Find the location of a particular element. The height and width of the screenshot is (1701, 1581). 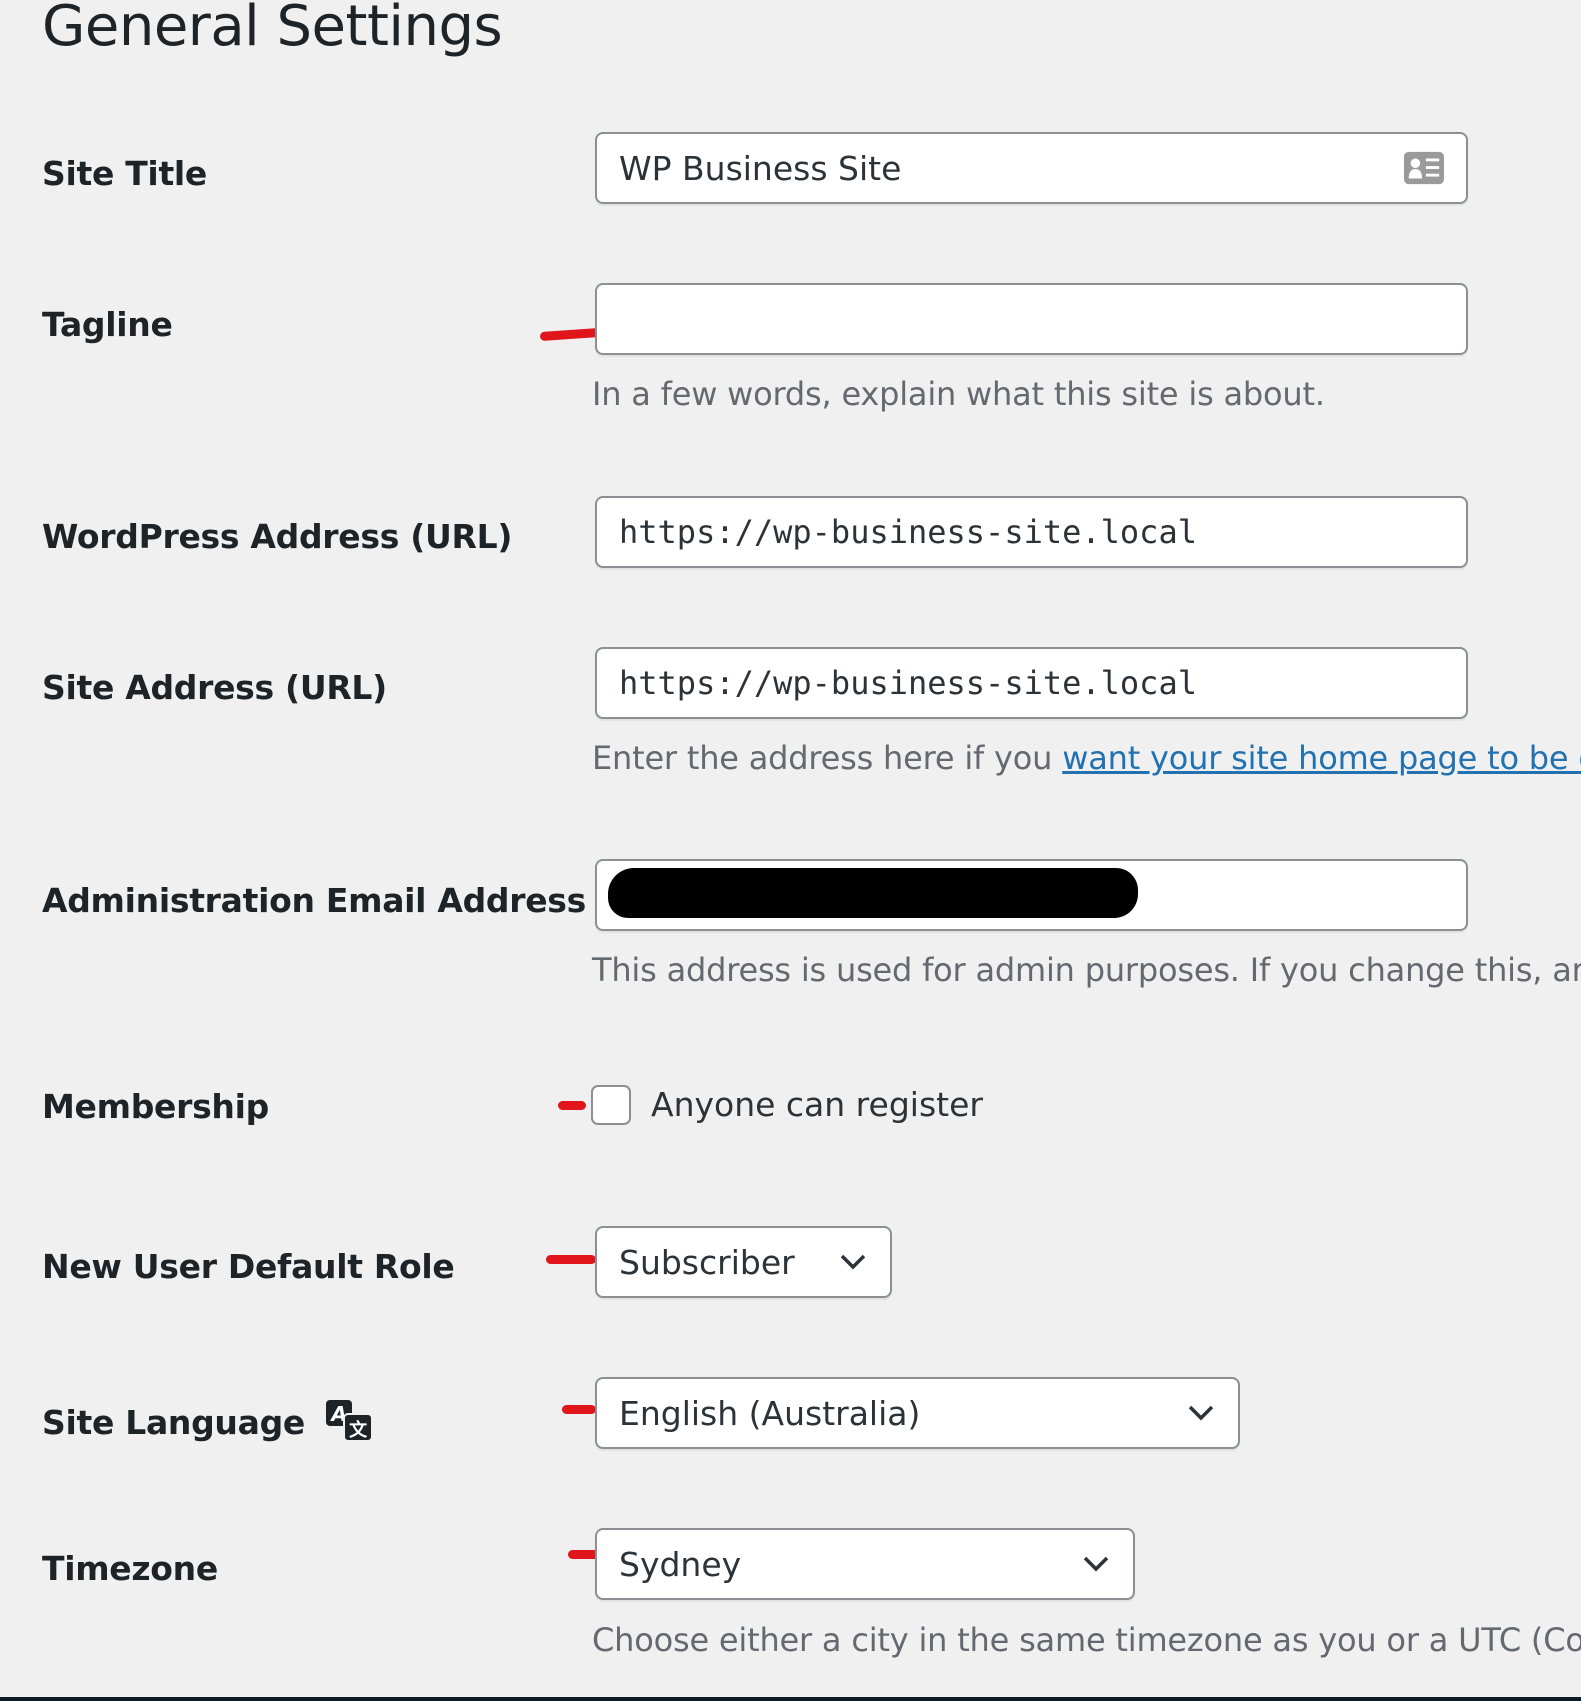

tagline-input-text is located at coordinates (1031, 319).